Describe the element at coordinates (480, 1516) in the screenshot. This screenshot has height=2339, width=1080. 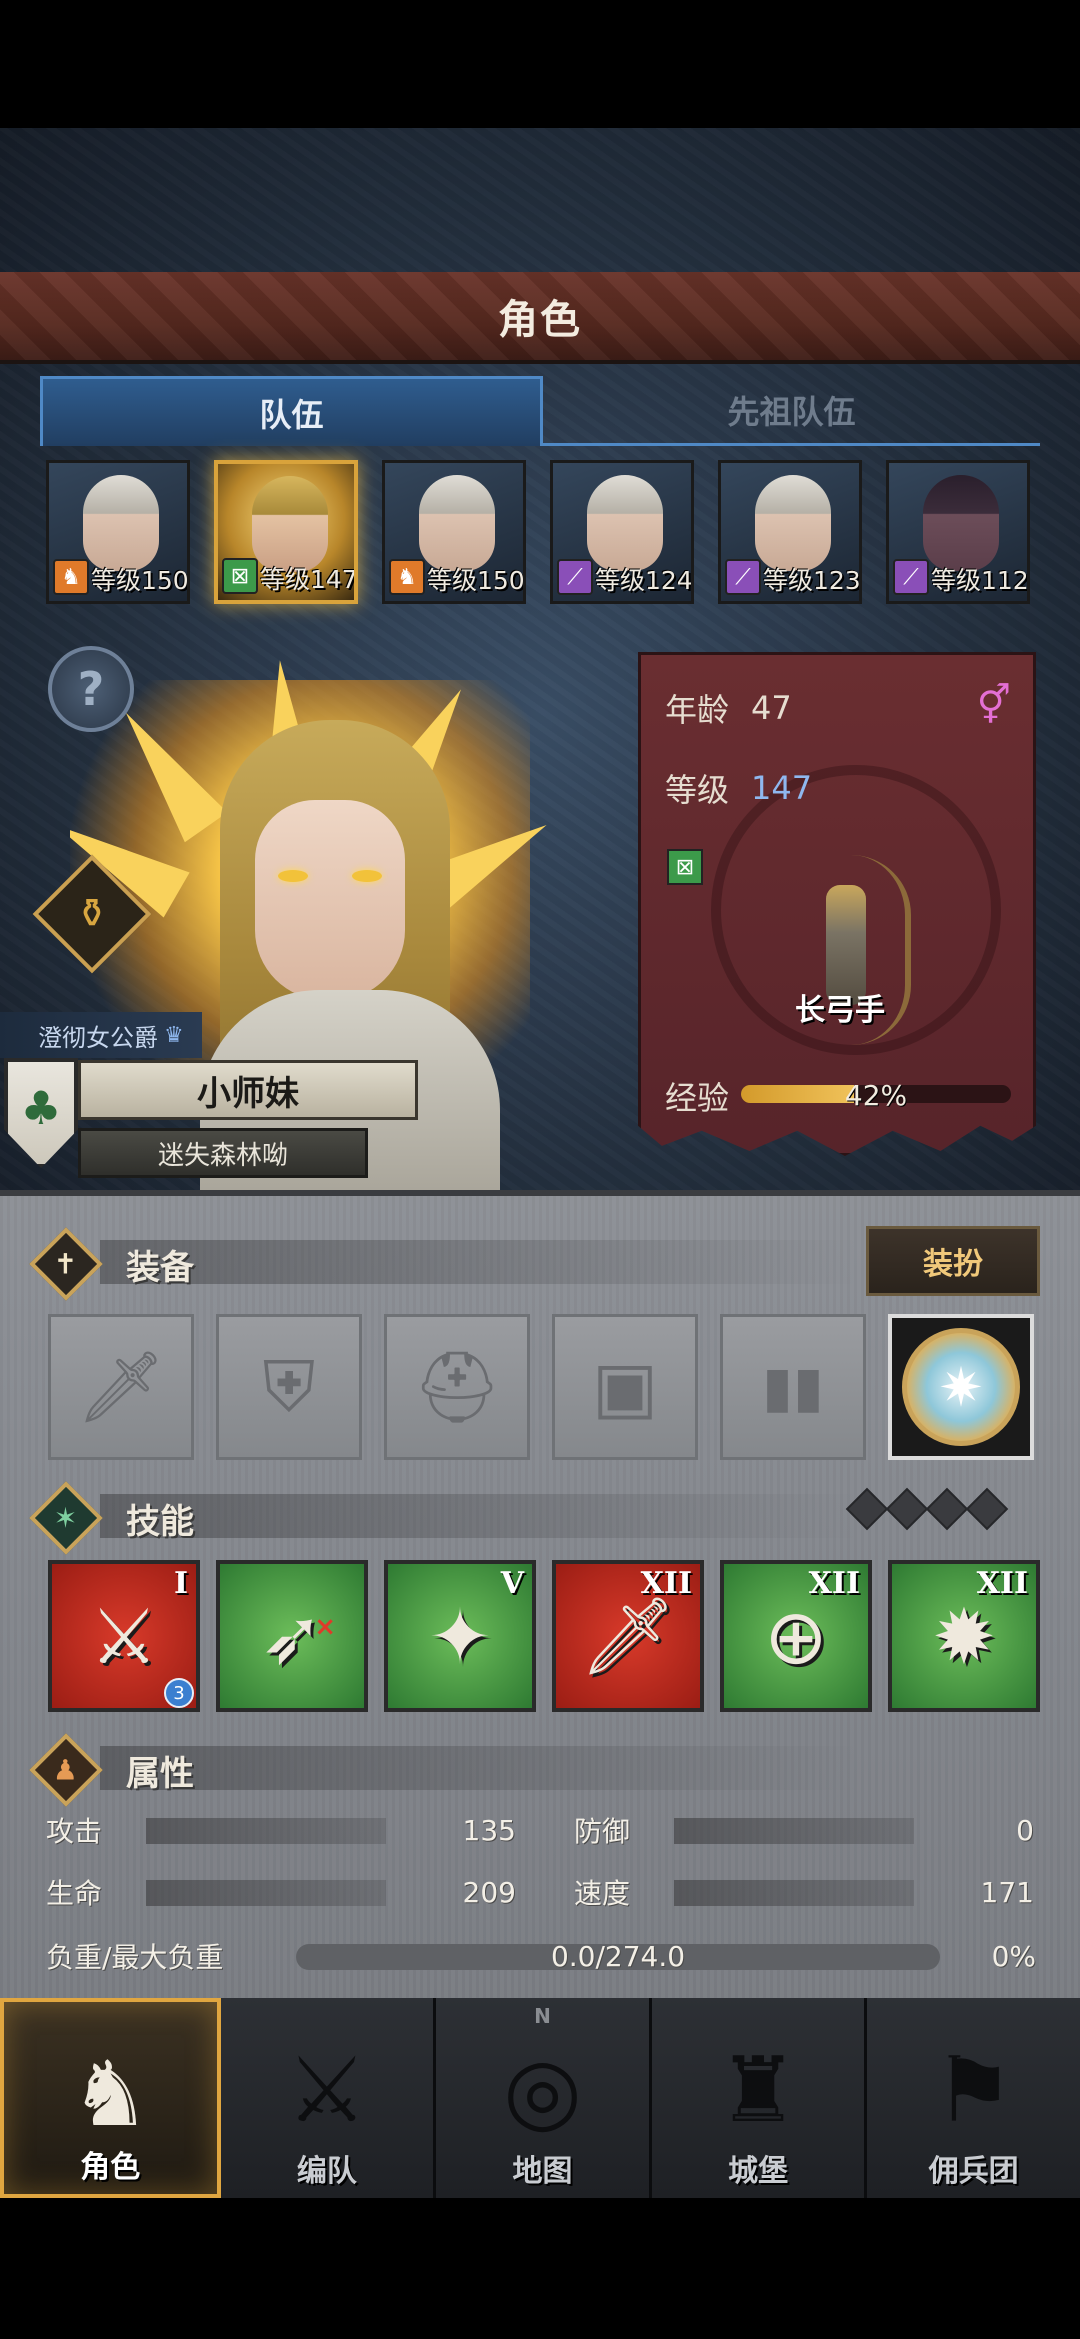
I see `section-bar` at that location.